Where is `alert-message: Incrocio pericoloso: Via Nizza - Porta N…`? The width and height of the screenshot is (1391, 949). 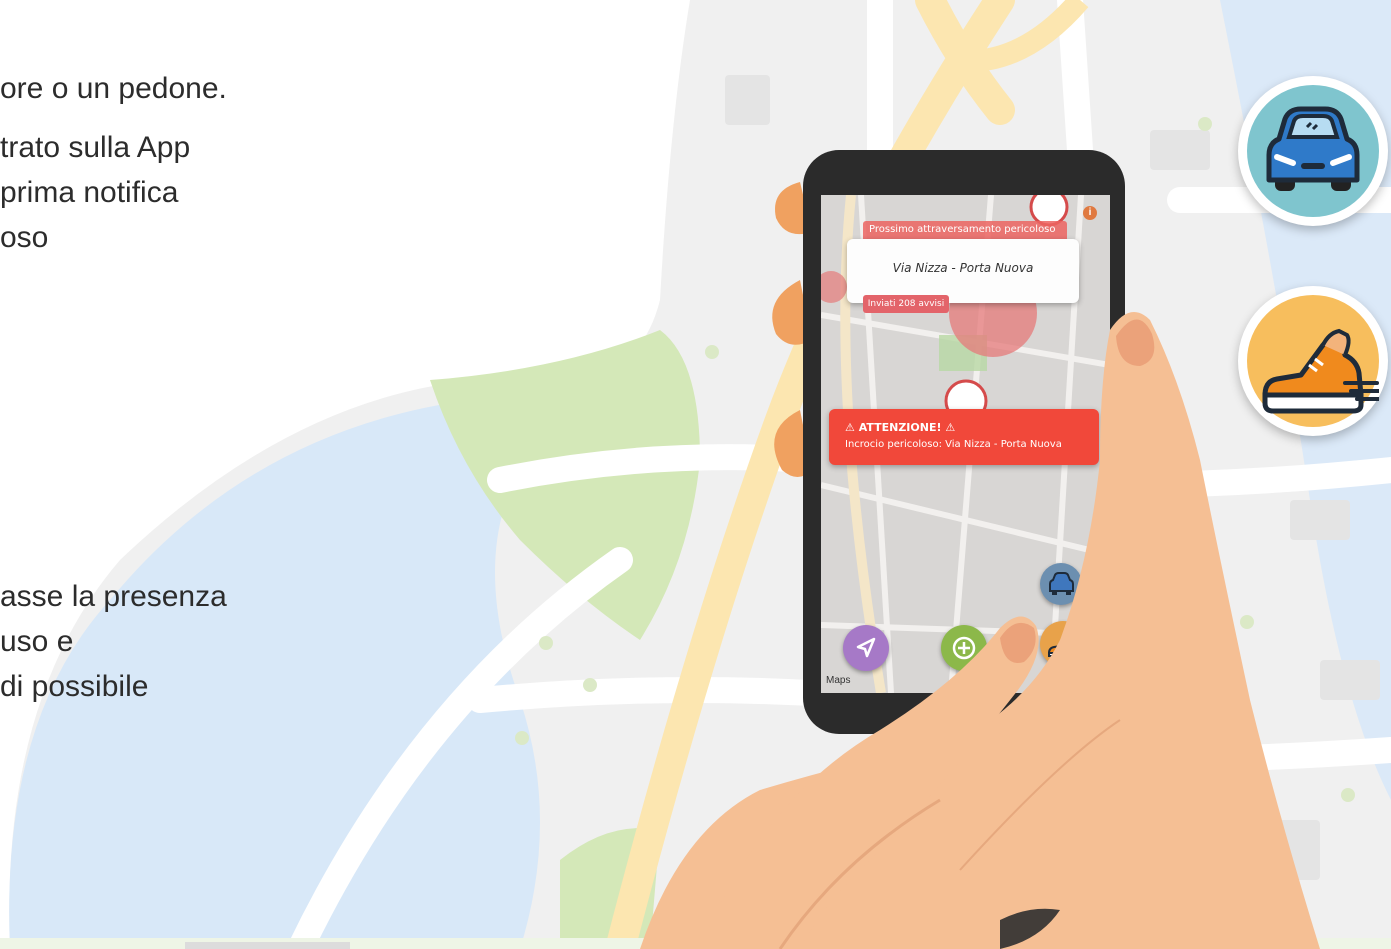
alert-message: Incrocio pericoloso: Via Nizza - Porta N… is located at coordinates (953, 444).